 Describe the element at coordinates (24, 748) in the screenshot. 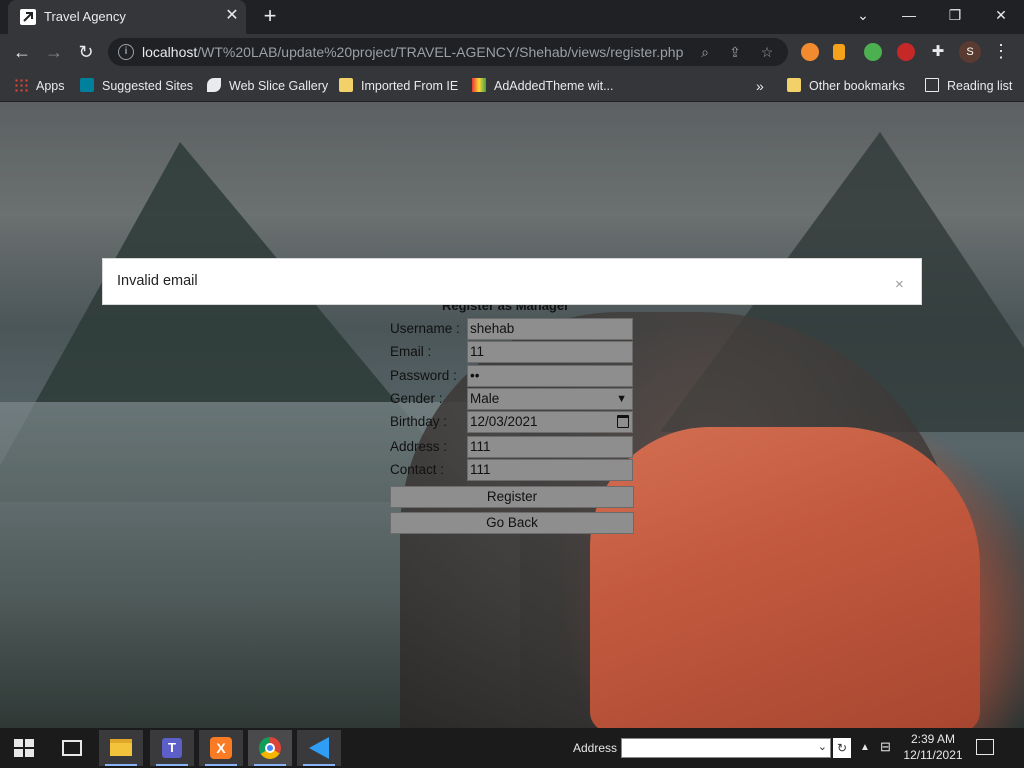

I see `windows-start-icon` at that location.